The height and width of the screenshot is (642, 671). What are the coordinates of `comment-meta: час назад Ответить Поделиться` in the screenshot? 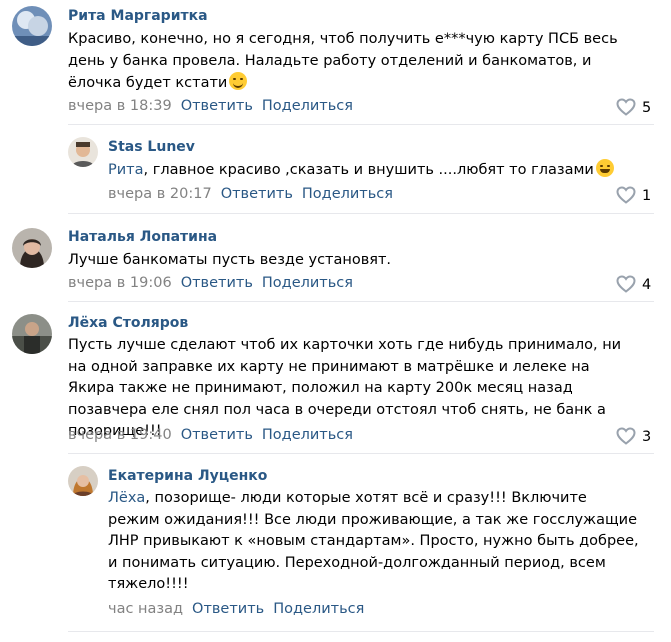 It's located at (236, 609).